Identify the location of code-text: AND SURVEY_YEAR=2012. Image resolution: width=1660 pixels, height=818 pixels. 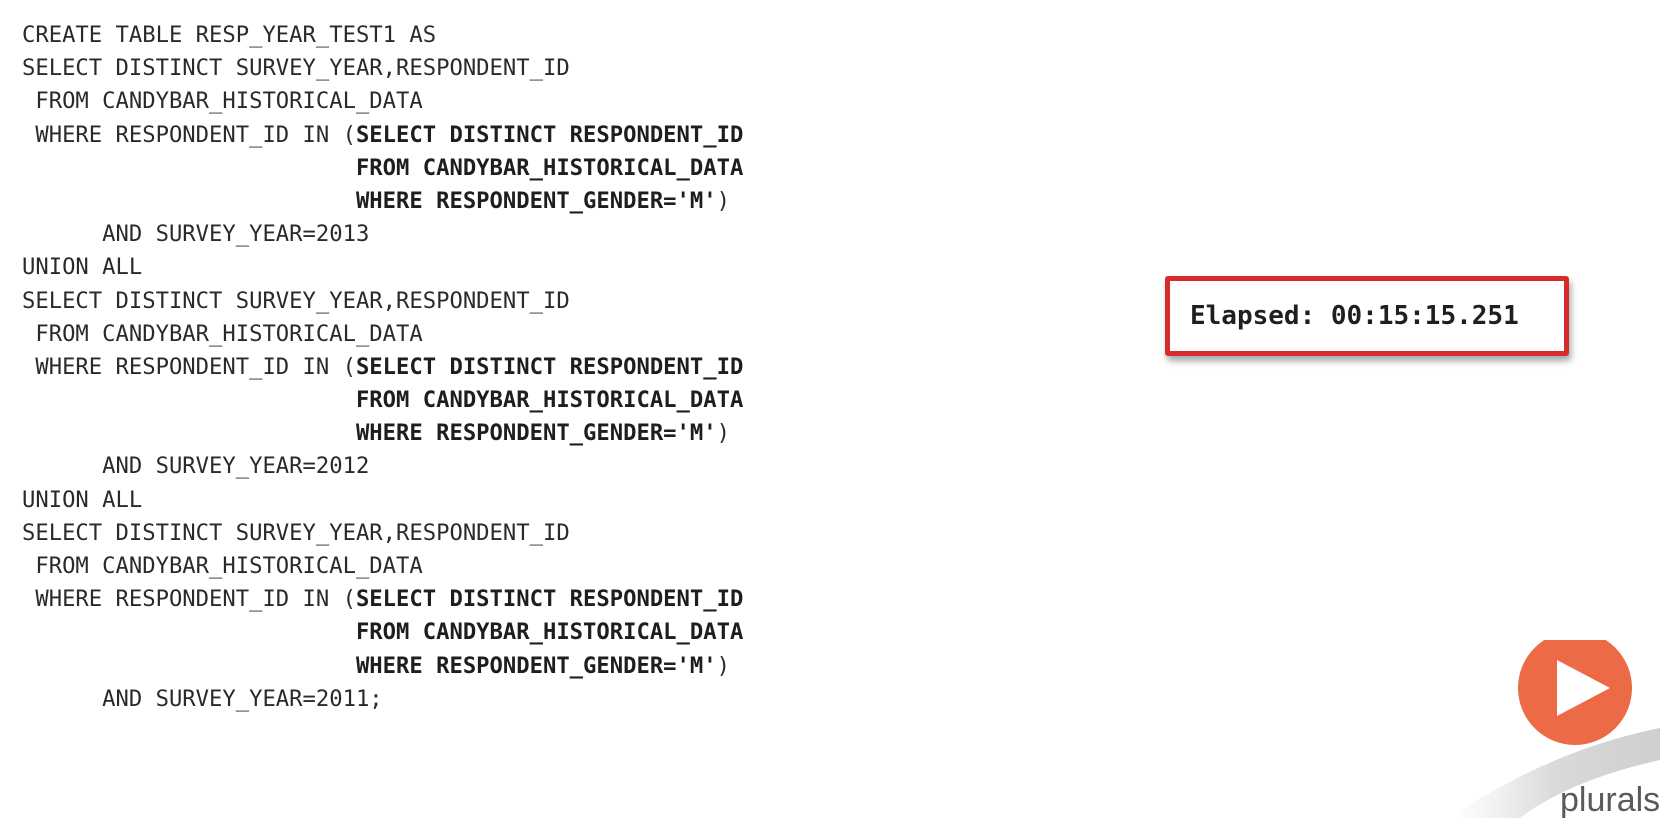
(196, 466).